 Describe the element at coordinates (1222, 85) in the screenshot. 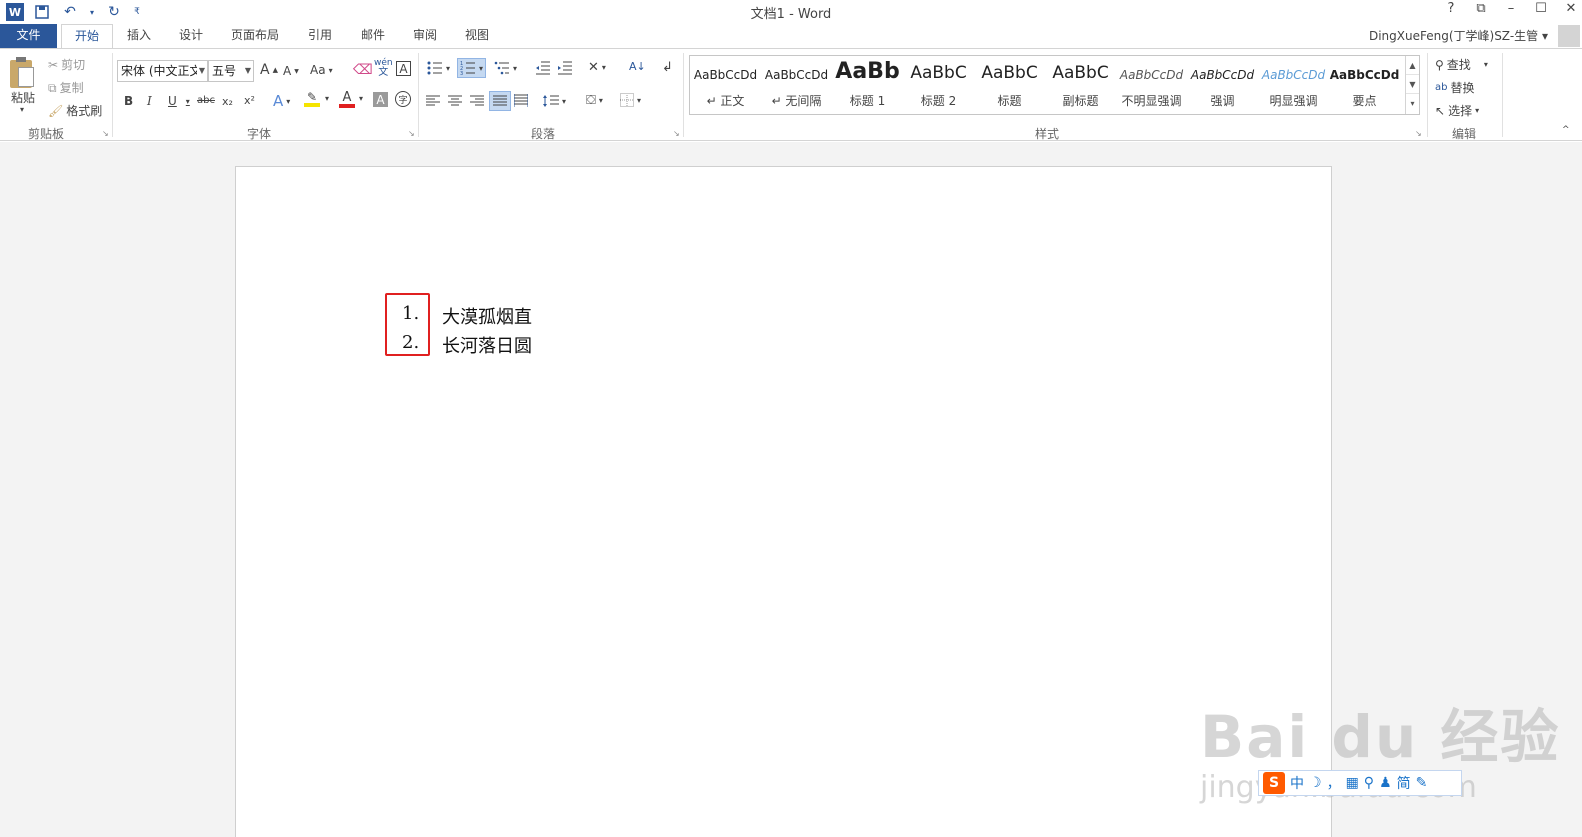

I see `style-emphasis: AaBbCcDd 强调` at that location.